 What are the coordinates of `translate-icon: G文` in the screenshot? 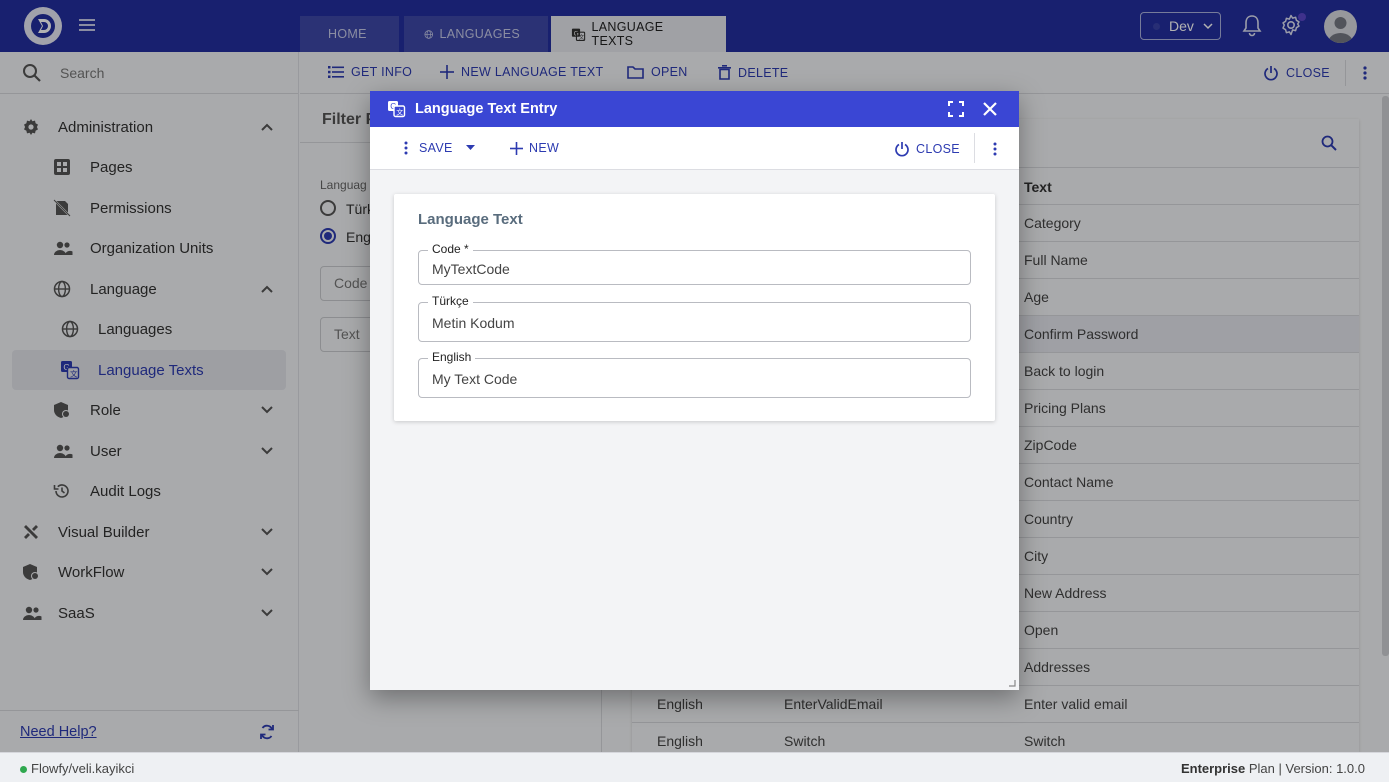 It's located at (397, 109).